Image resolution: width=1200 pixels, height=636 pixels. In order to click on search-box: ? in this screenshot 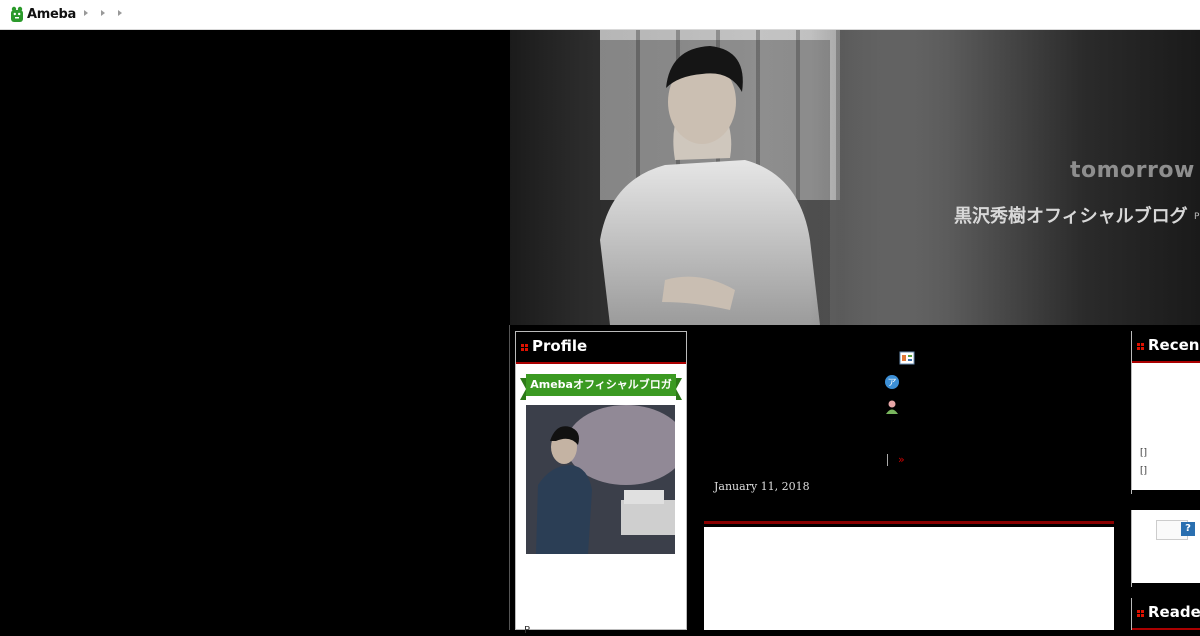, I will do `click(1165, 548)`.